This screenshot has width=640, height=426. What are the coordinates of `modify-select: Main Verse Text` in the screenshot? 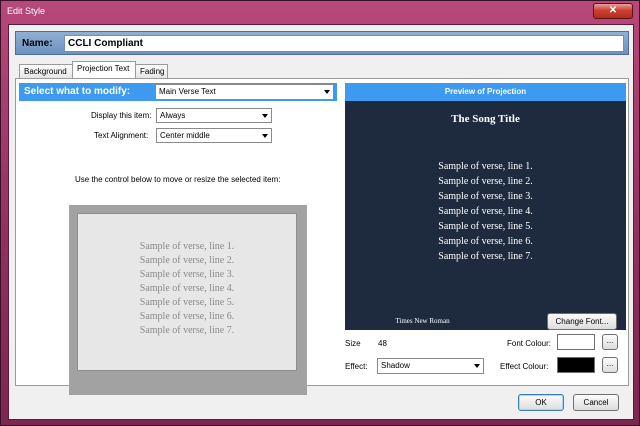 It's located at (244, 92).